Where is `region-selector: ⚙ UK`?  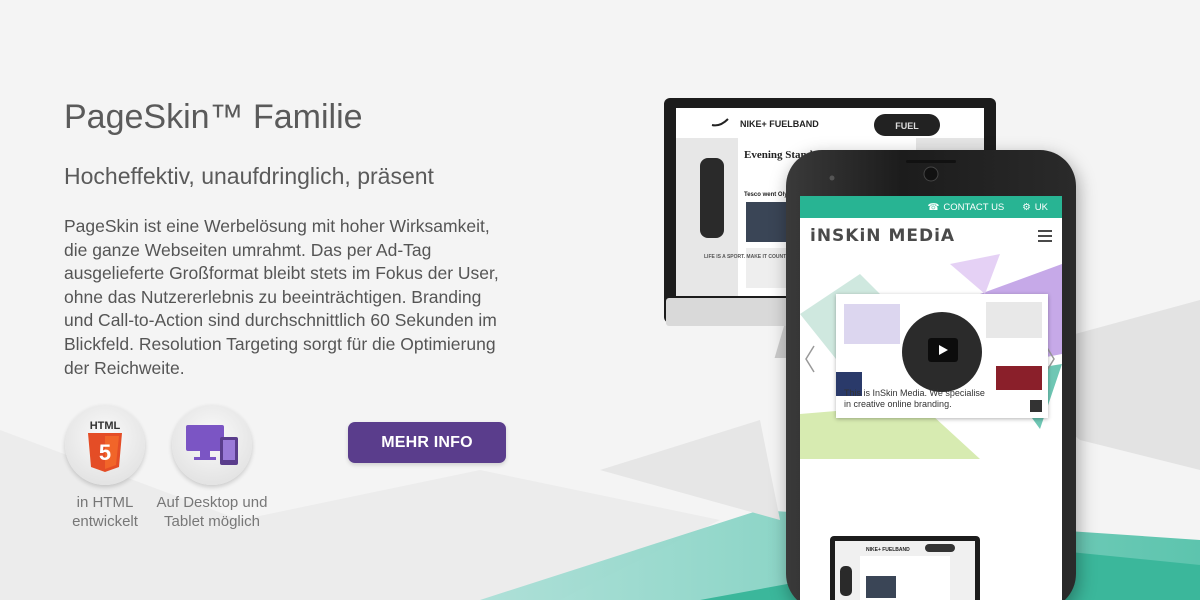
region-selector: ⚙ UK is located at coordinates (1035, 207).